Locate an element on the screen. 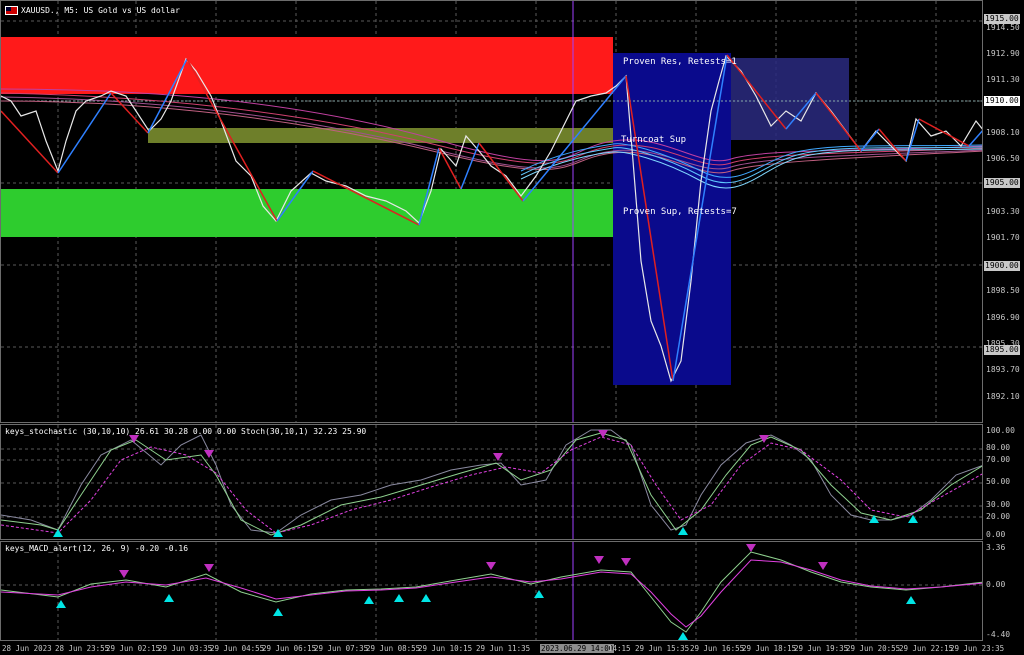 The width and height of the screenshot is (1024, 655). macd-level: 0.00 is located at coordinates (996, 584).